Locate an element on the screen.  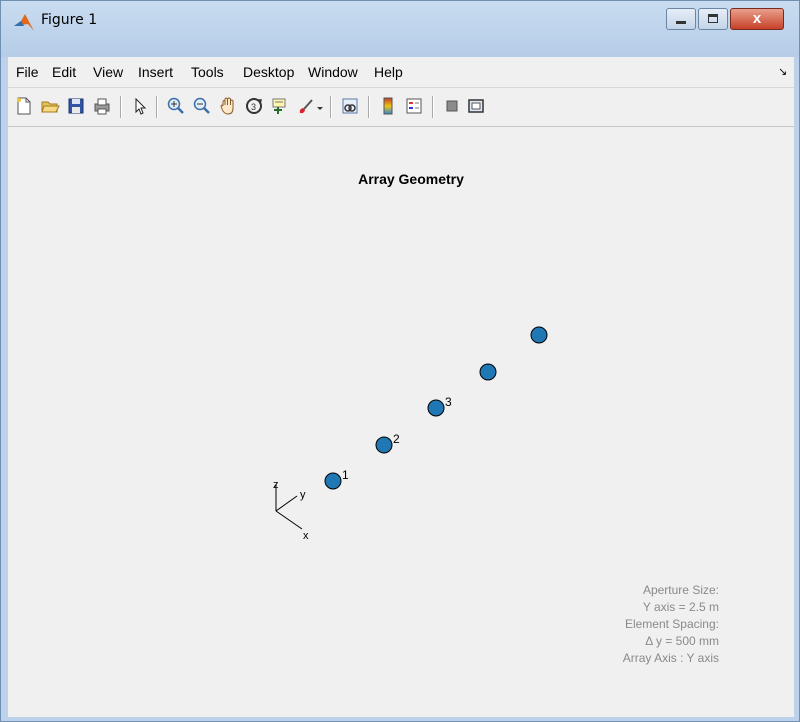
close-icon: x is located at coordinates (757, 18).